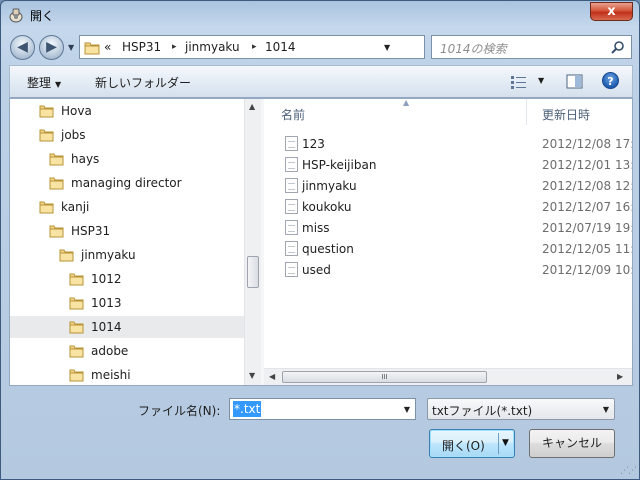 The height and width of the screenshot is (480, 640). What do you see at coordinates (448, 206) in the screenshot?
I see `file-row: koukoku 2012/12/07 16:1` at bounding box center [448, 206].